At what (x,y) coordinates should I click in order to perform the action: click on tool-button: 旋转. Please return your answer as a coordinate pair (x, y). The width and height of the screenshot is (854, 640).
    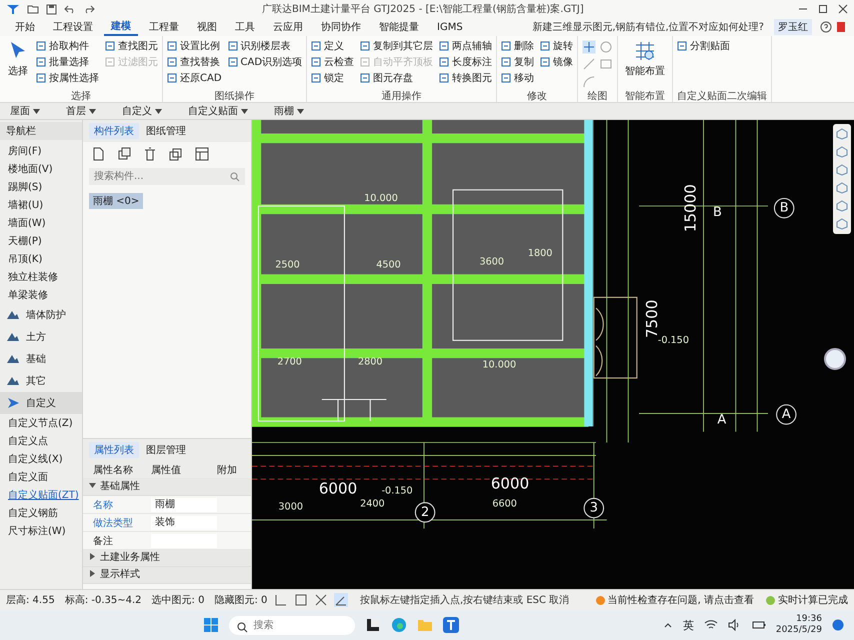
    Looking at the image, I should click on (557, 46).